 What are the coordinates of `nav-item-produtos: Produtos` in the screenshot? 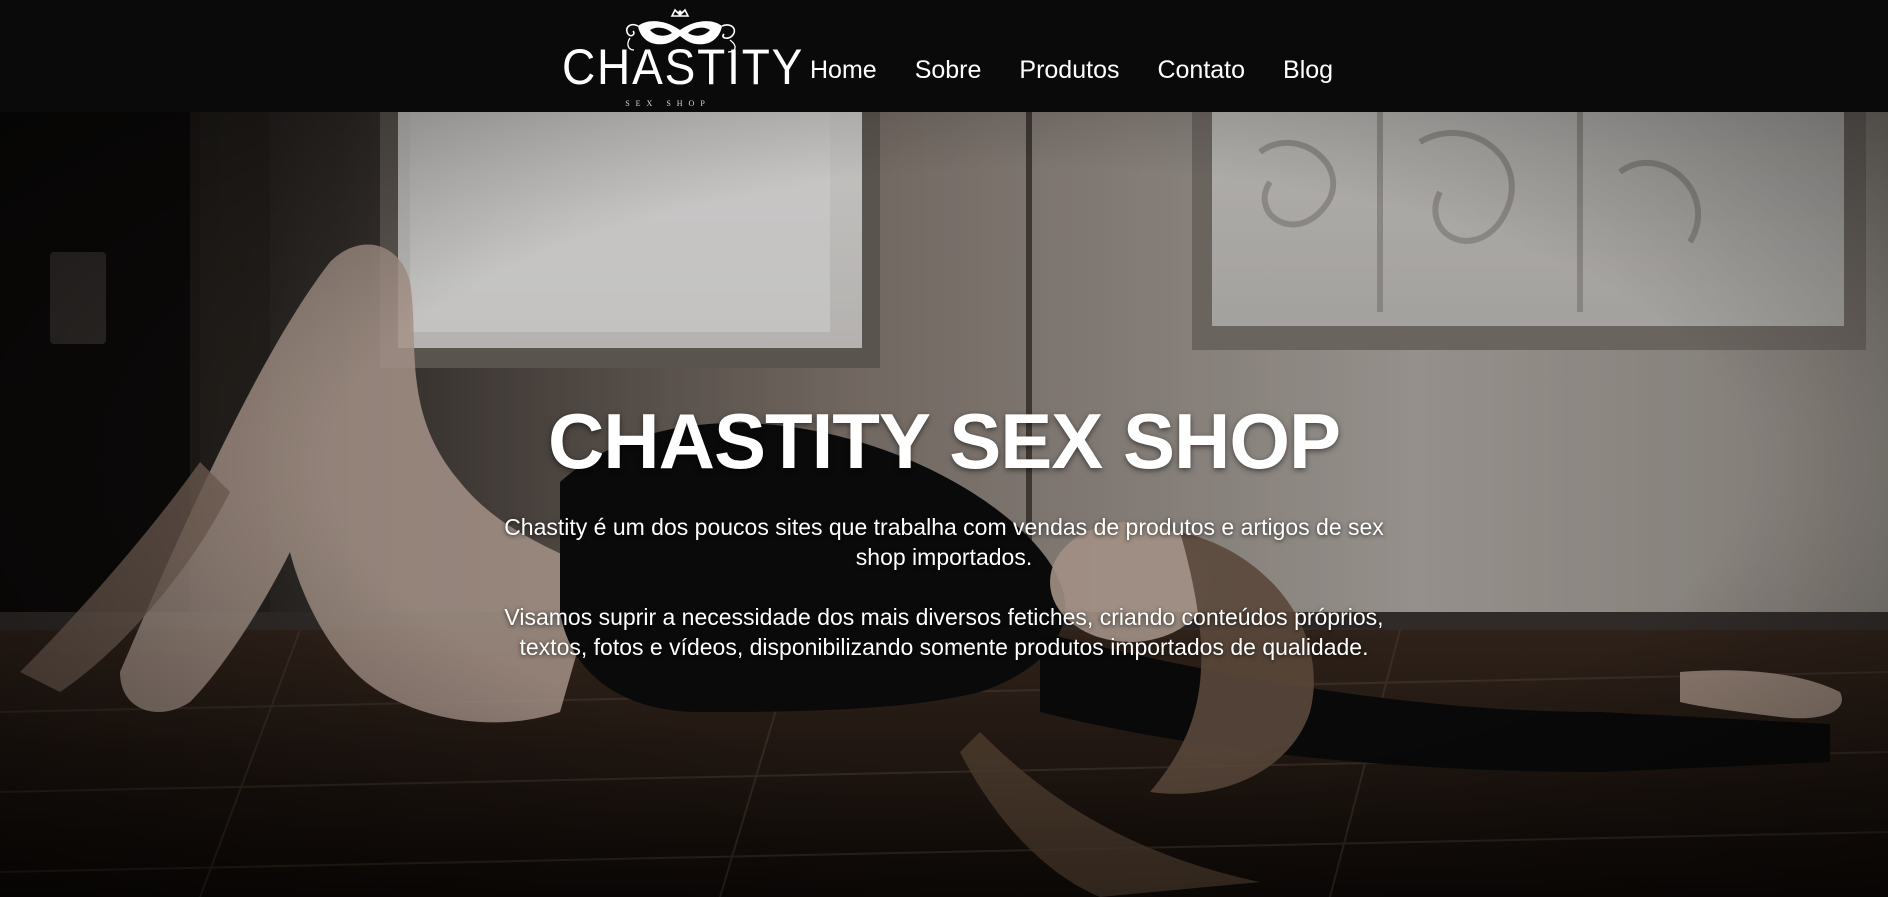 It's located at (1069, 70).